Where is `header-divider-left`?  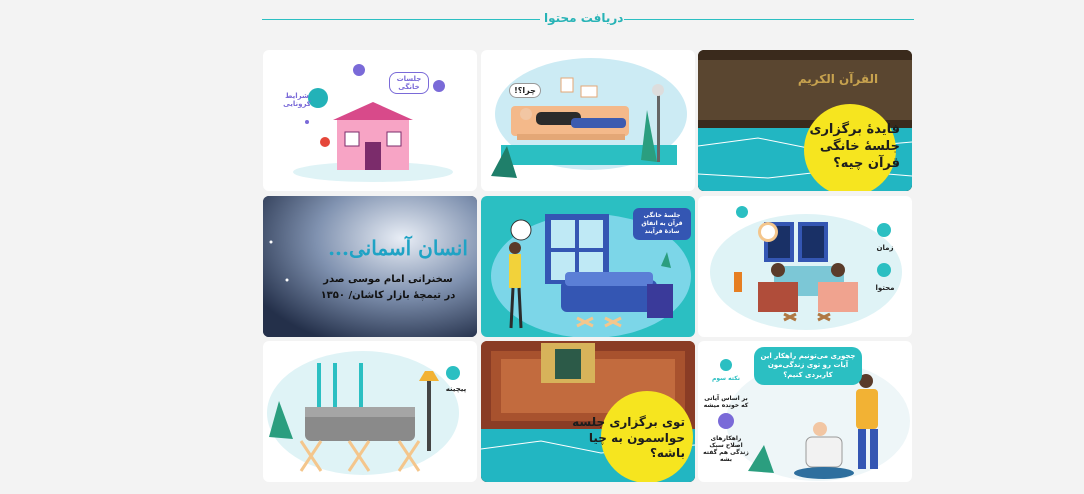
header-divider-left is located at coordinates (401, 19).